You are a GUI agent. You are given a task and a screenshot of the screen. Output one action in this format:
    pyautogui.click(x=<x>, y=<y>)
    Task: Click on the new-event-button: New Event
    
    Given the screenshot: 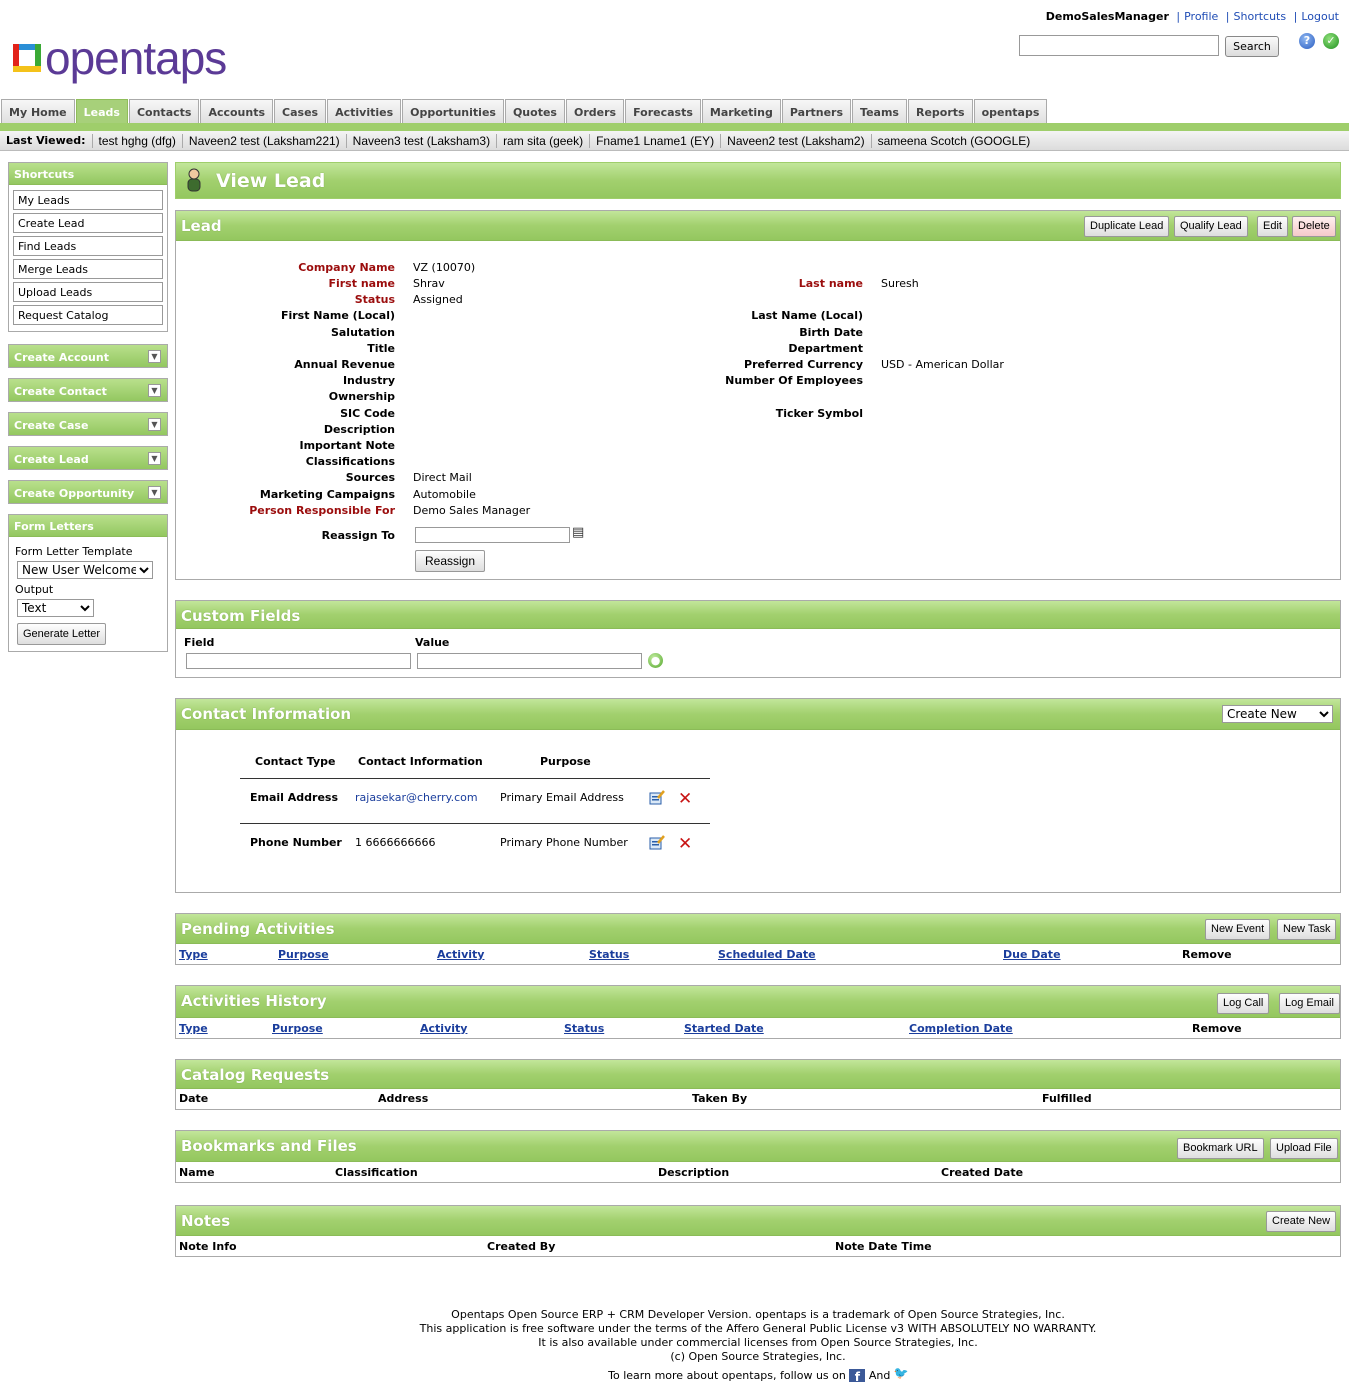 What is the action you would take?
    pyautogui.click(x=1238, y=929)
    